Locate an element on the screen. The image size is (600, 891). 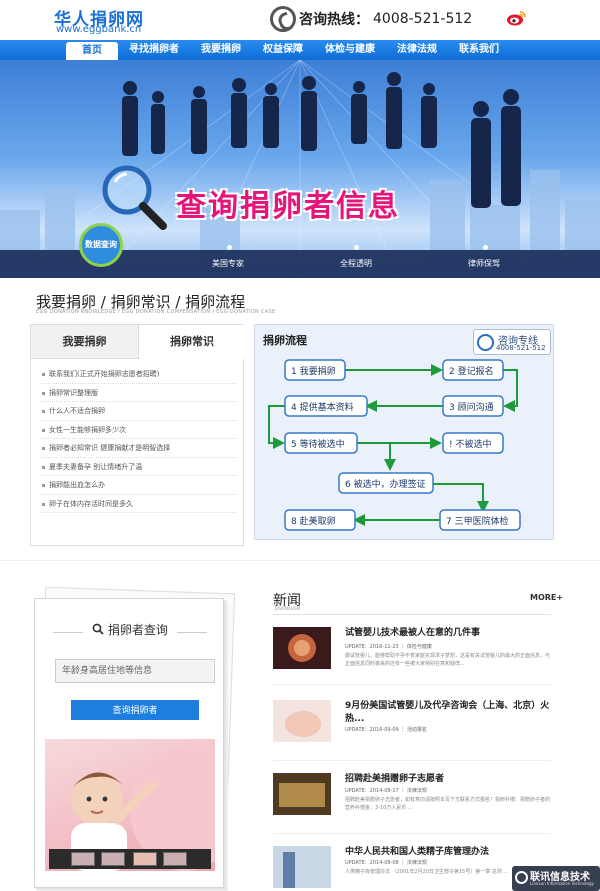
list-item: 联系我们(正式开始捐卵志愿者招聘) is located at coordinates (139, 374).